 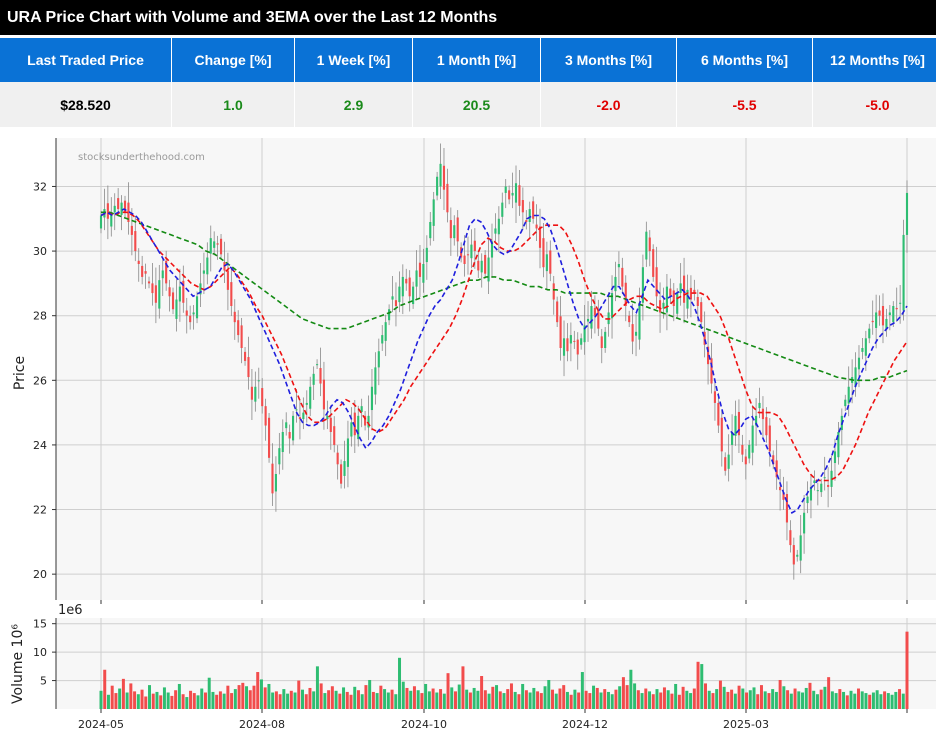 What do you see at coordinates (86, 104) in the screenshot?
I see `stats-value-last-price: $28.520` at bounding box center [86, 104].